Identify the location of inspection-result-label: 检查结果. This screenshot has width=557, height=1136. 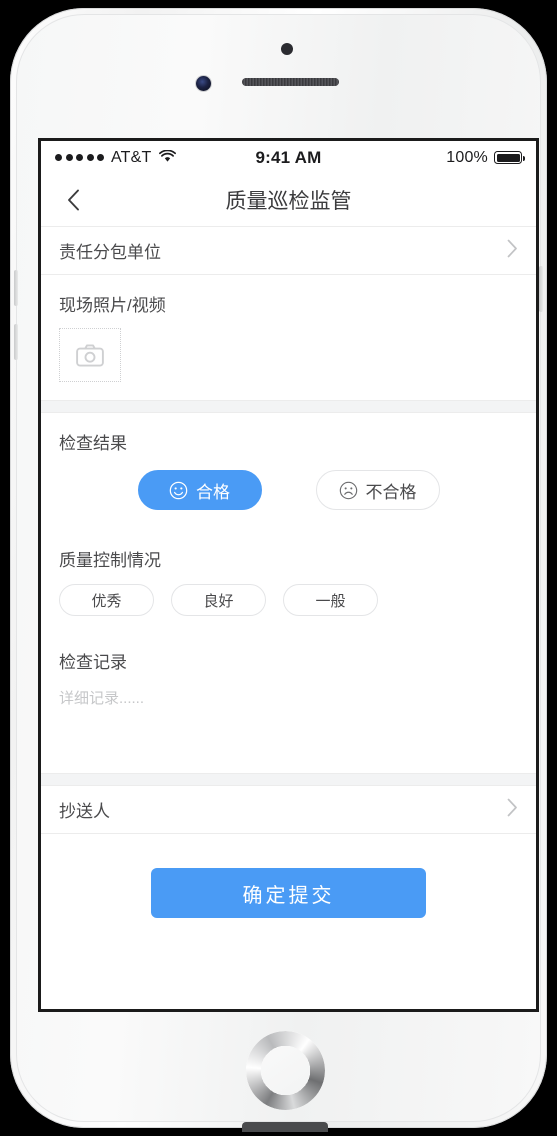
(93, 443).